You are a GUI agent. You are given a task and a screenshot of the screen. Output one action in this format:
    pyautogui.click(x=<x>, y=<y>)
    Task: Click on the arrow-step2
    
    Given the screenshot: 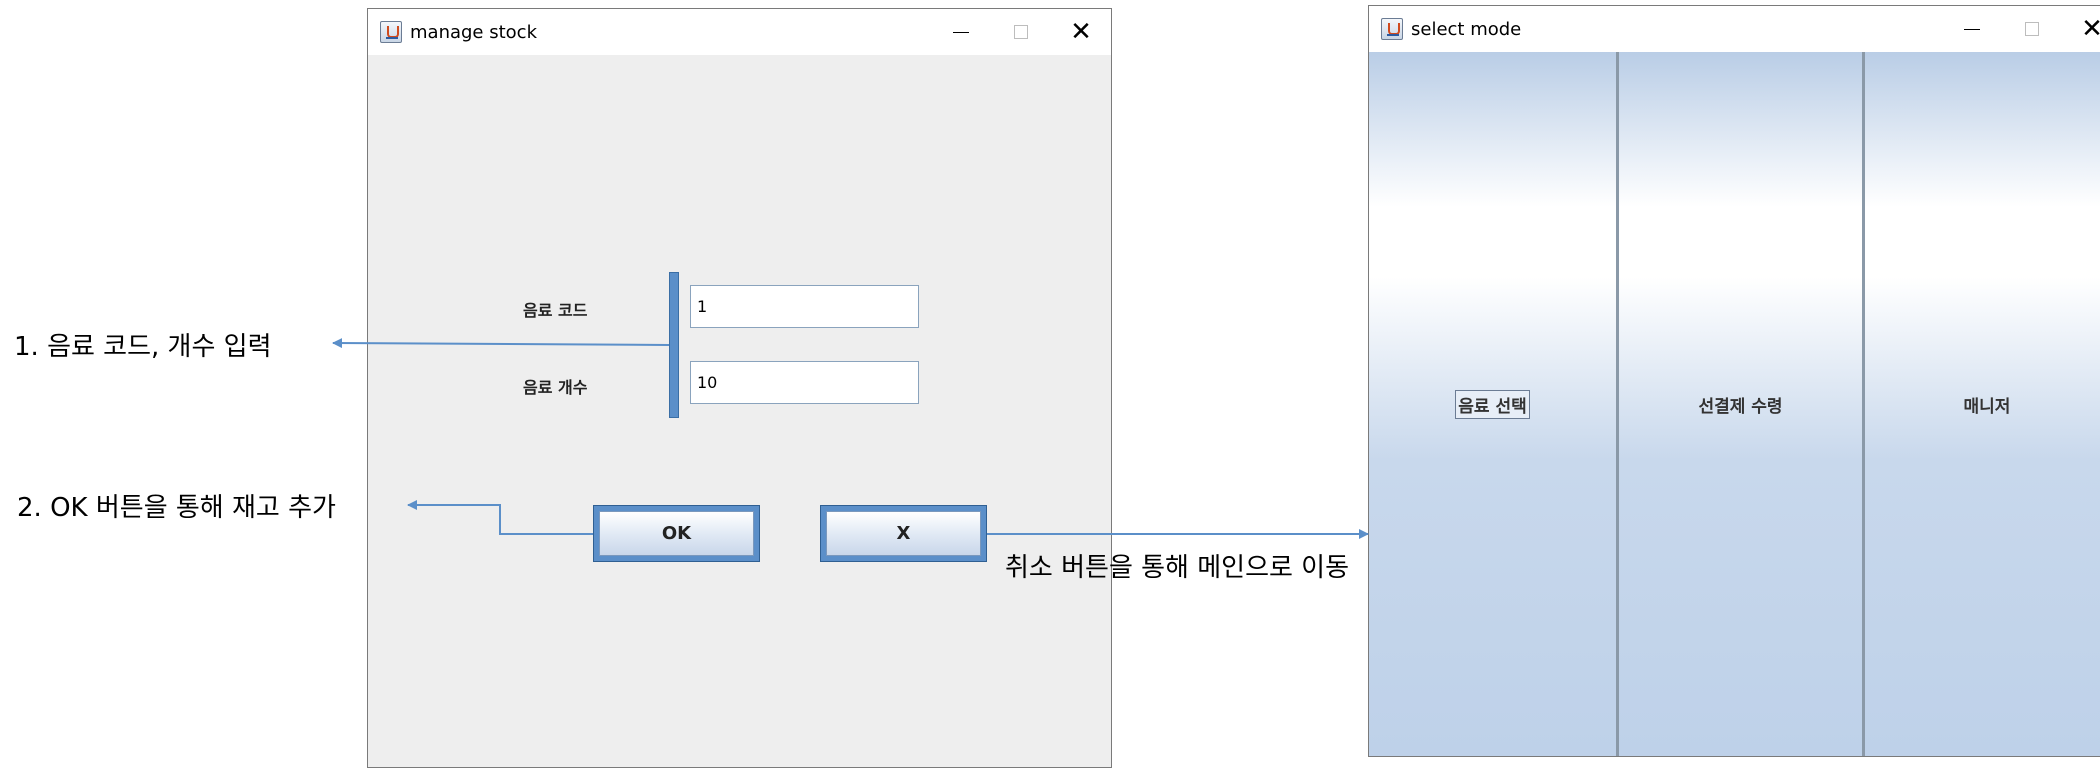 What is the action you would take?
    pyautogui.click(x=500, y=517)
    